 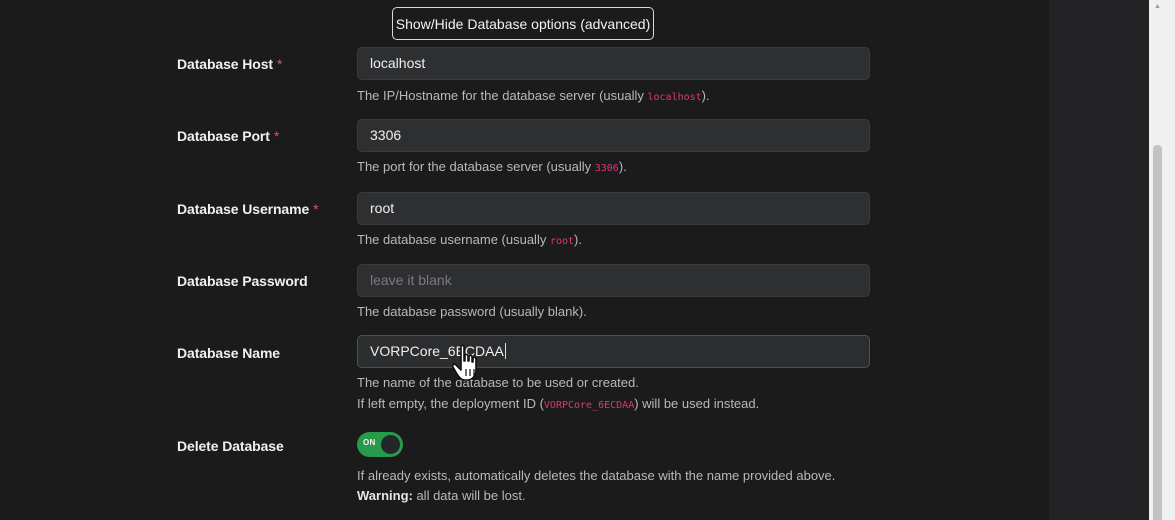 I want to click on delete-database-toggle: ON, so click(x=380, y=444).